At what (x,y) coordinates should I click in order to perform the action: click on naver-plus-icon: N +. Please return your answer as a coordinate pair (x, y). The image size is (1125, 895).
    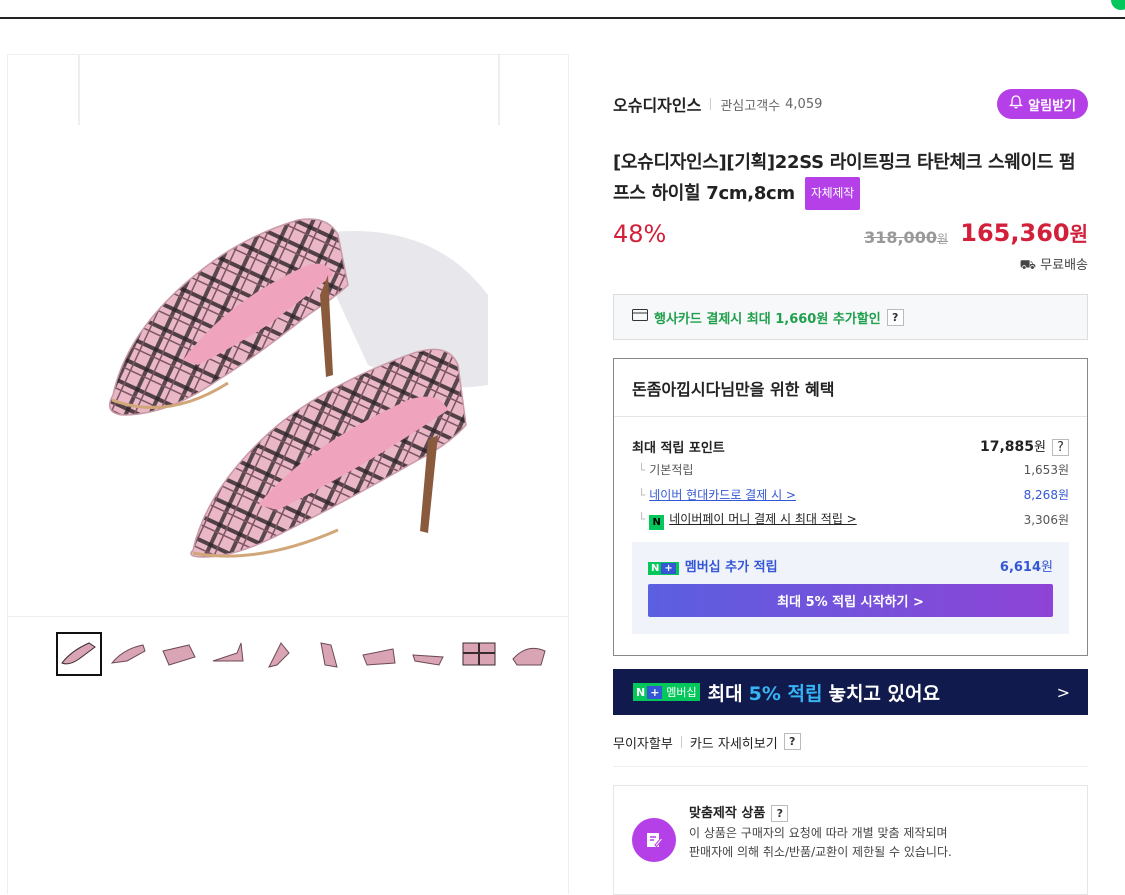
    Looking at the image, I should click on (663, 568).